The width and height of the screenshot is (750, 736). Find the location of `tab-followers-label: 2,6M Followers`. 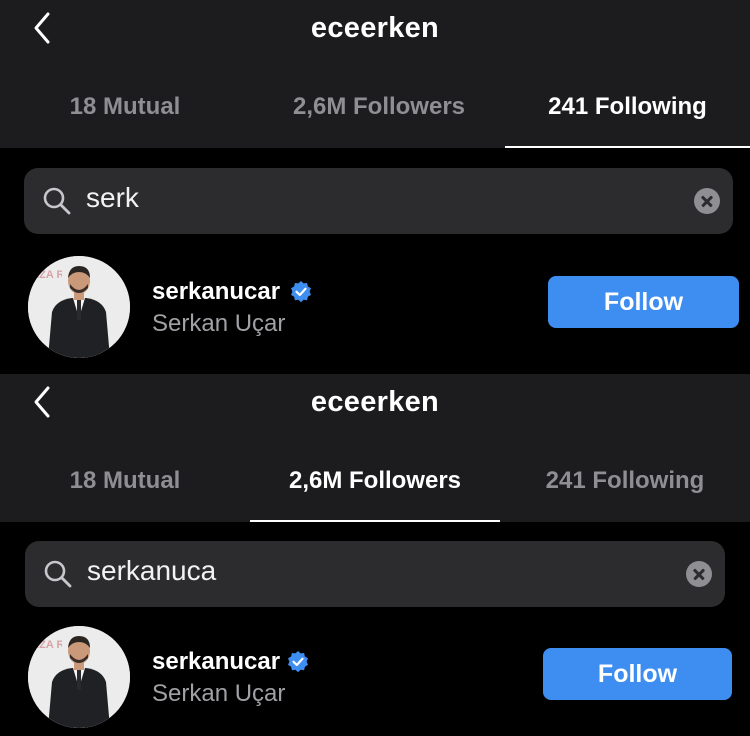

tab-followers-label: 2,6M Followers is located at coordinates (375, 480).